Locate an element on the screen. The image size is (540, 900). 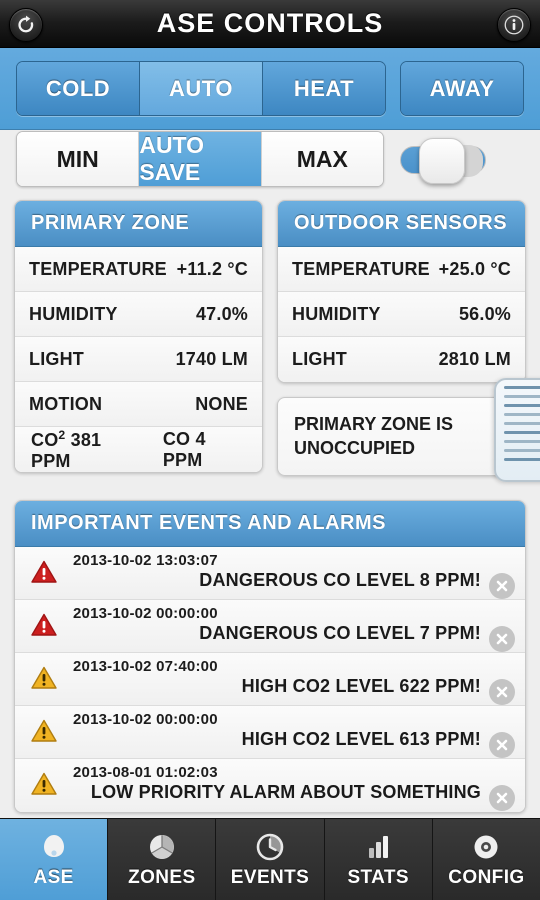
refresh-icon is located at coordinates (26, 25).